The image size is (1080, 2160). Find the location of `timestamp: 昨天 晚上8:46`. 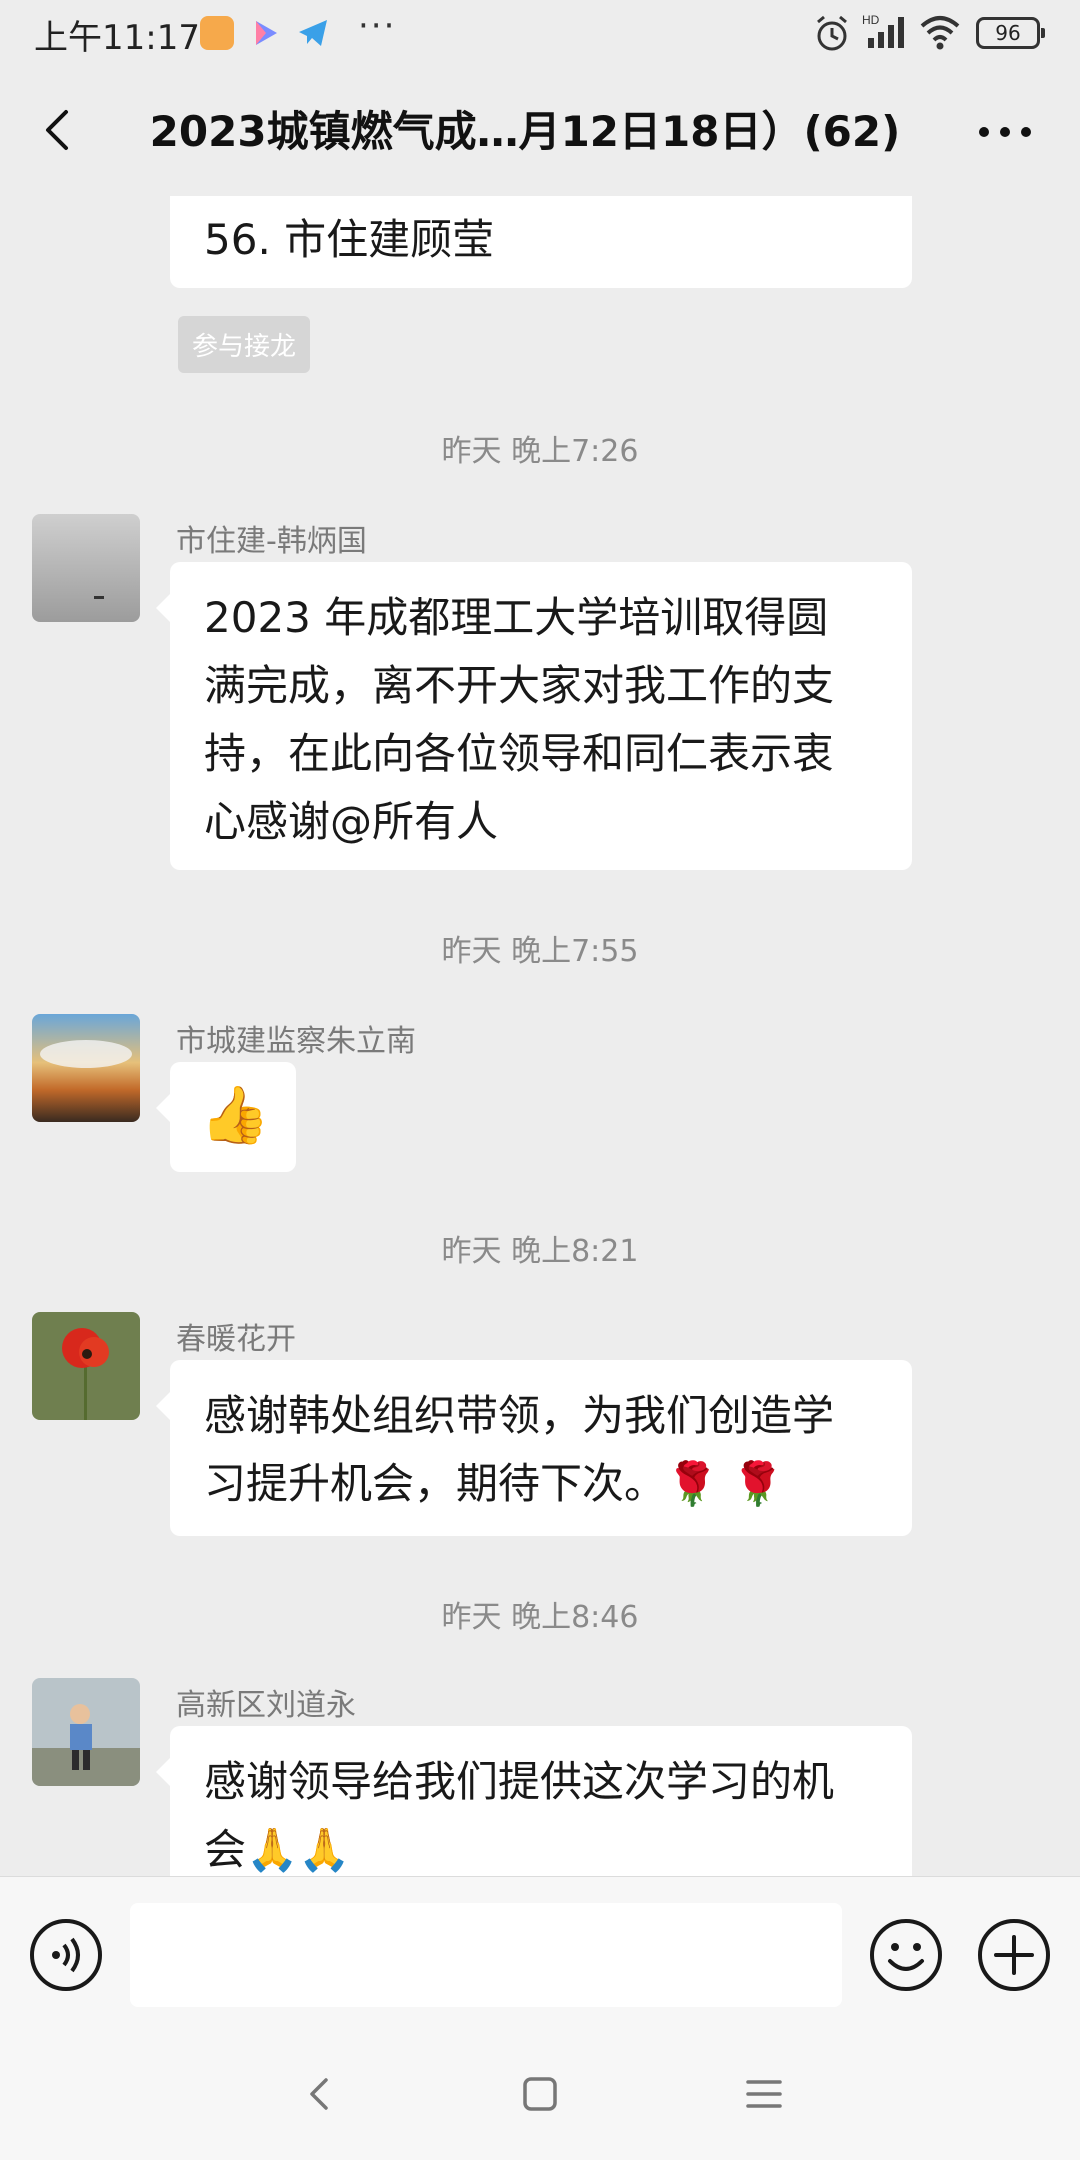

timestamp: 昨天 晚上8:46 is located at coordinates (540, 1617).